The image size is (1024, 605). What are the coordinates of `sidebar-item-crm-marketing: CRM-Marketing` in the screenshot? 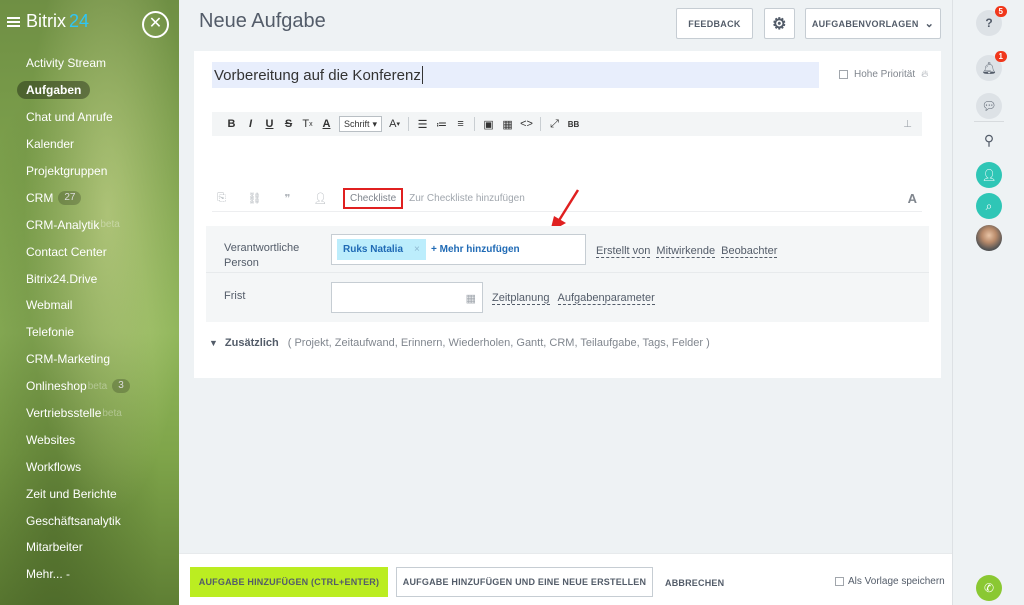 It's located at (89, 359).